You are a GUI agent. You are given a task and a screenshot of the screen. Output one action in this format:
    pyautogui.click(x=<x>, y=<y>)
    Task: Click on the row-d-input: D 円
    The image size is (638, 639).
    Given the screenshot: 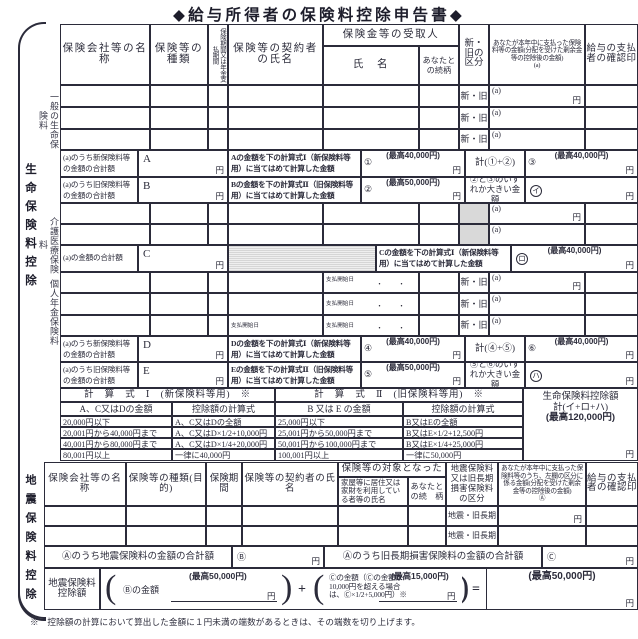 What is the action you would take?
    pyautogui.click(x=183, y=349)
    